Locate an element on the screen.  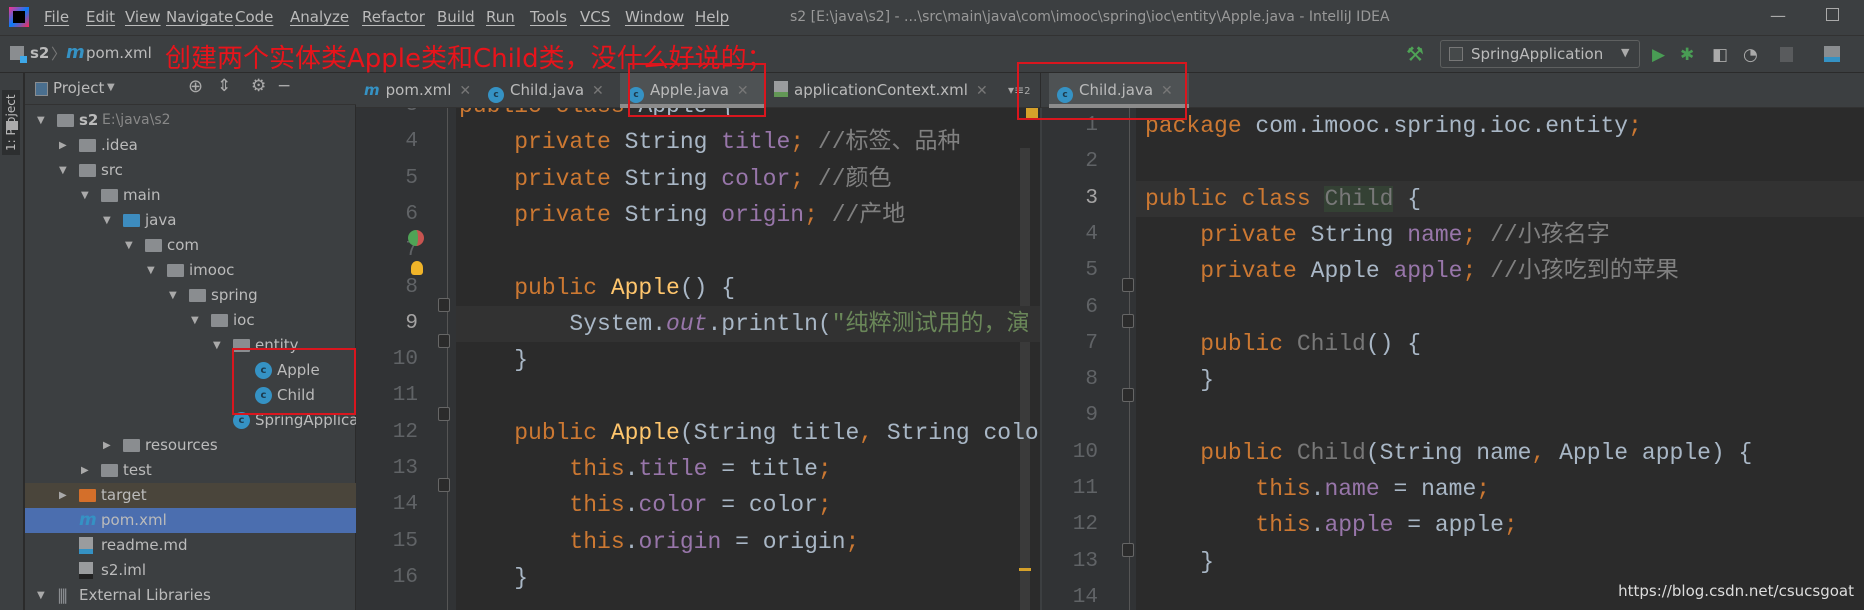
tree-item-s2-iml: s2.iml is located at coordinates (190, 570).